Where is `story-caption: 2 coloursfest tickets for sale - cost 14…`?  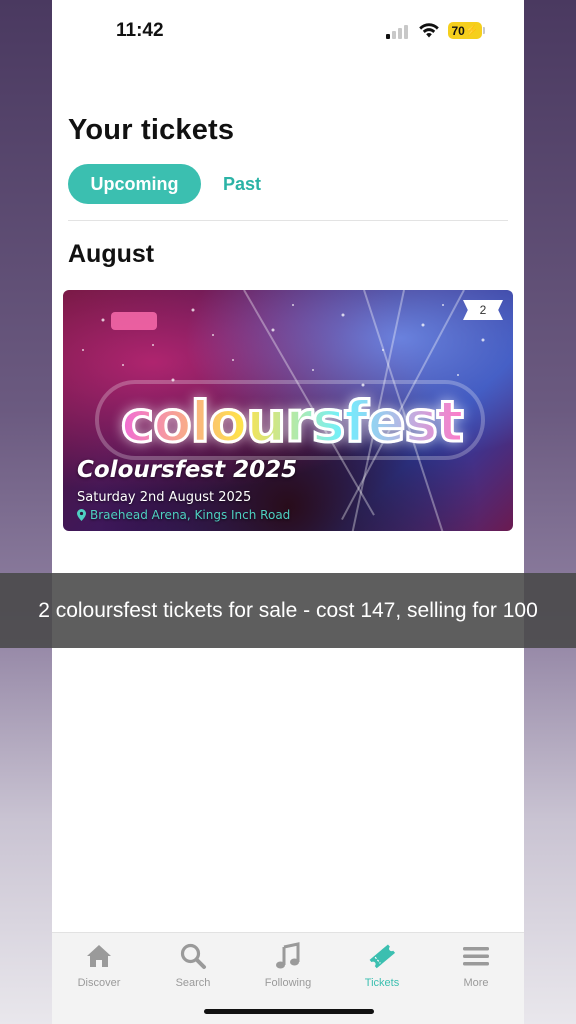 story-caption: 2 coloursfest tickets for sale - cost 14… is located at coordinates (288, 610).